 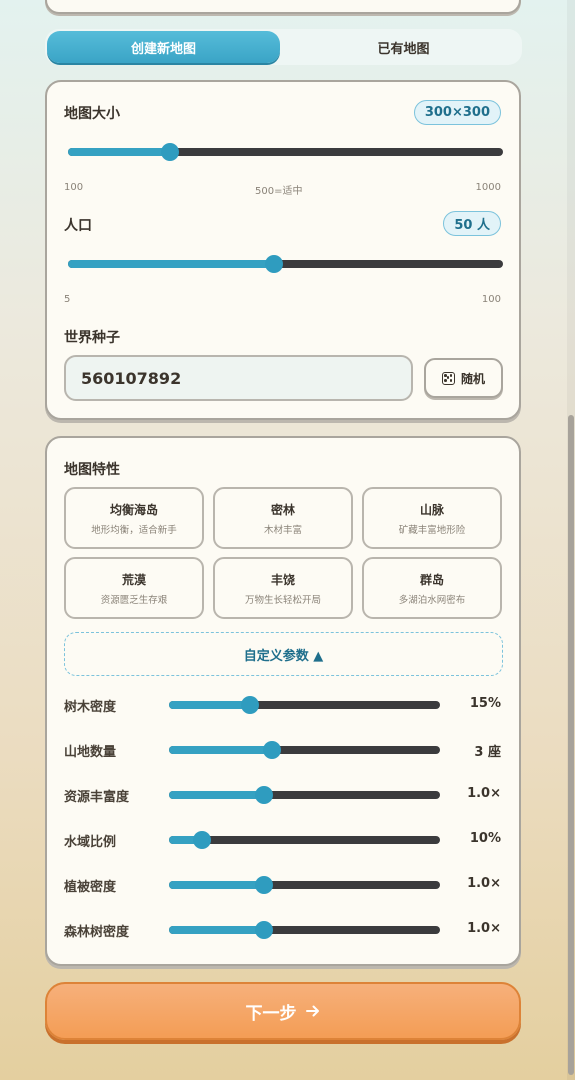 What do you see at coordinates (431, 510) in the screenshot?
I see `feature-option-title: 山脉` at bounding box center [431, 510].